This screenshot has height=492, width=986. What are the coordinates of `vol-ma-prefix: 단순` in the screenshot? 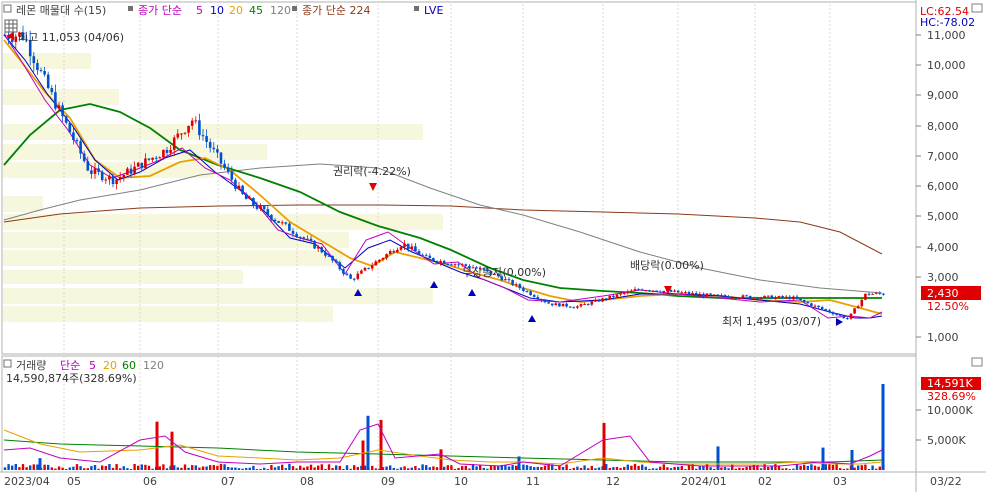 It's located at (70, 365).